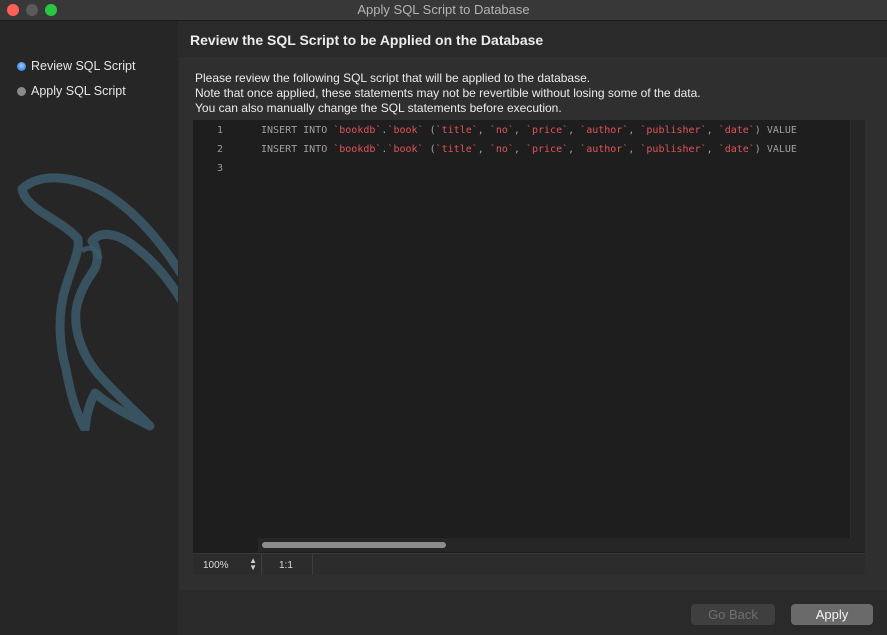 This screenshot has width=887, height=635. I want to click on vertical-scrollbar, so click(857, 336).